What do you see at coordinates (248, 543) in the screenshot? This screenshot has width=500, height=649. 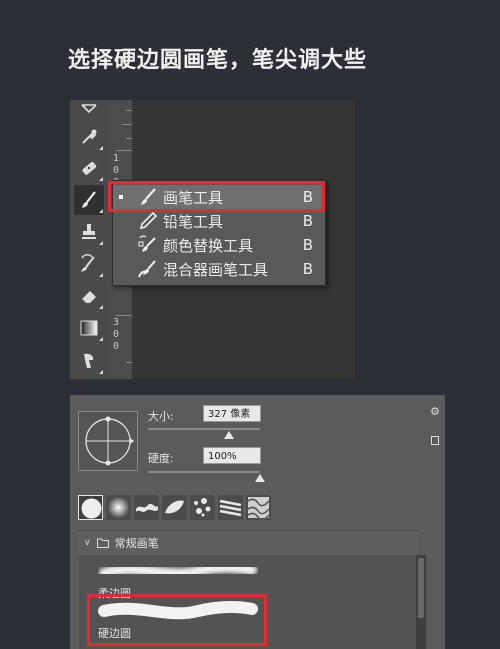 I see `brush-folder-general: ∨ 常规画笔` at bounding box center [248, 543].